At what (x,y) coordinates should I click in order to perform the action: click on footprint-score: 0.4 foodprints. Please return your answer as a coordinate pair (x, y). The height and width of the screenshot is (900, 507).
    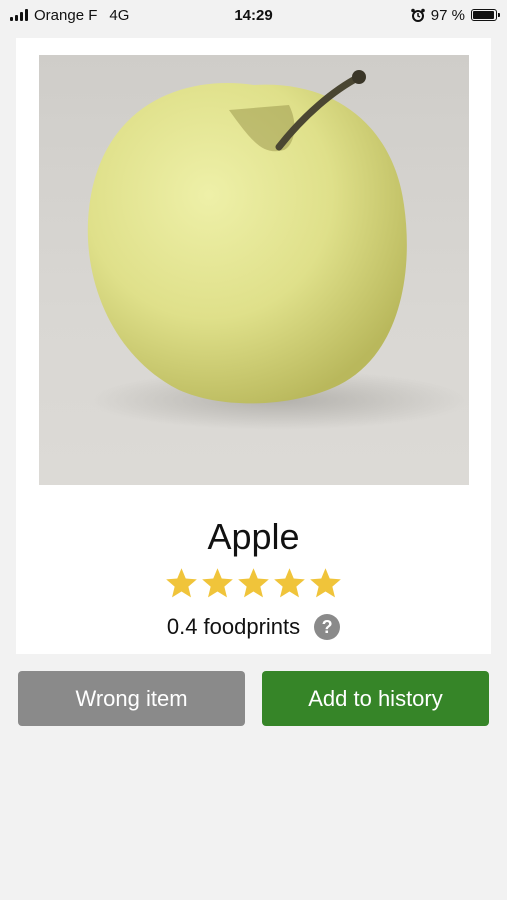
    Looking at the image, I should click on (233, 626).